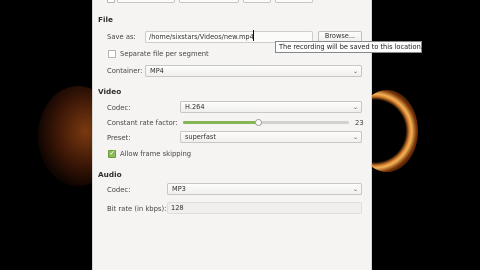  I want to click on audio-codec-select: MP3 ⌄, so click(264, 189).